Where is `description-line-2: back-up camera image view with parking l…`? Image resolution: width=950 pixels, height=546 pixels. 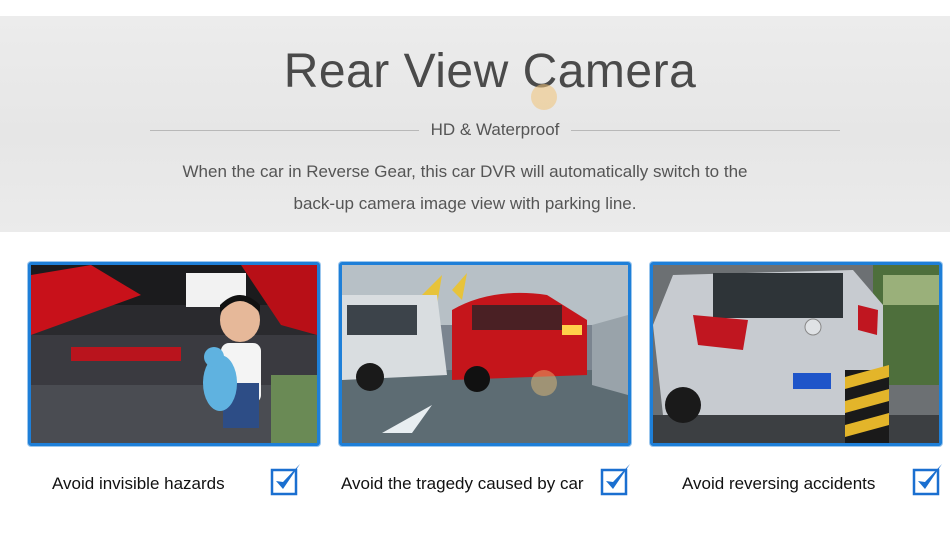
description-line-2: back-up camera image view with parking l… is located at coordinates (465, 203).